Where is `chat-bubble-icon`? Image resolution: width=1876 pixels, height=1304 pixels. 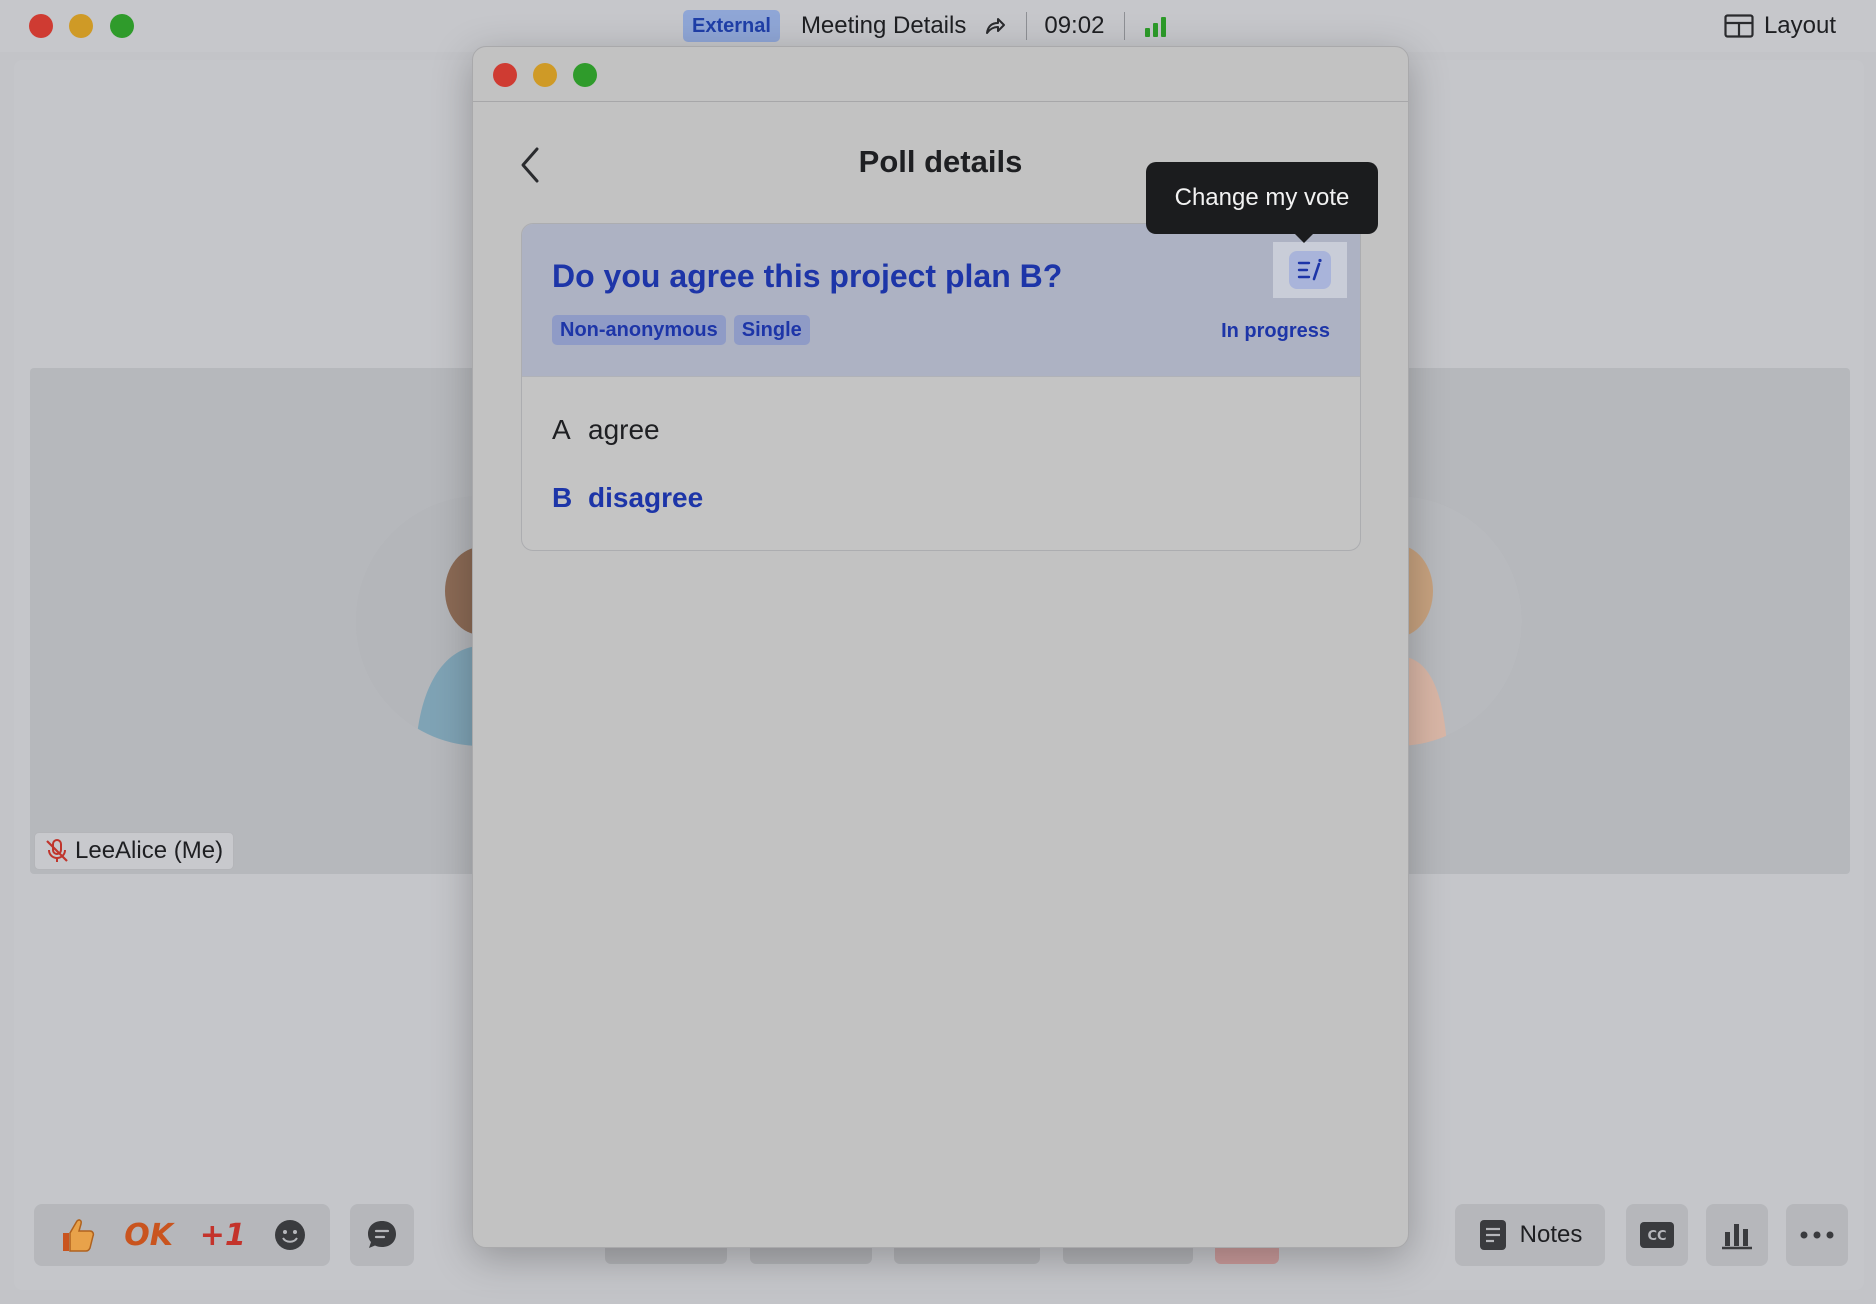 chat-bubble-icon is located at coordinates (382, 1234).